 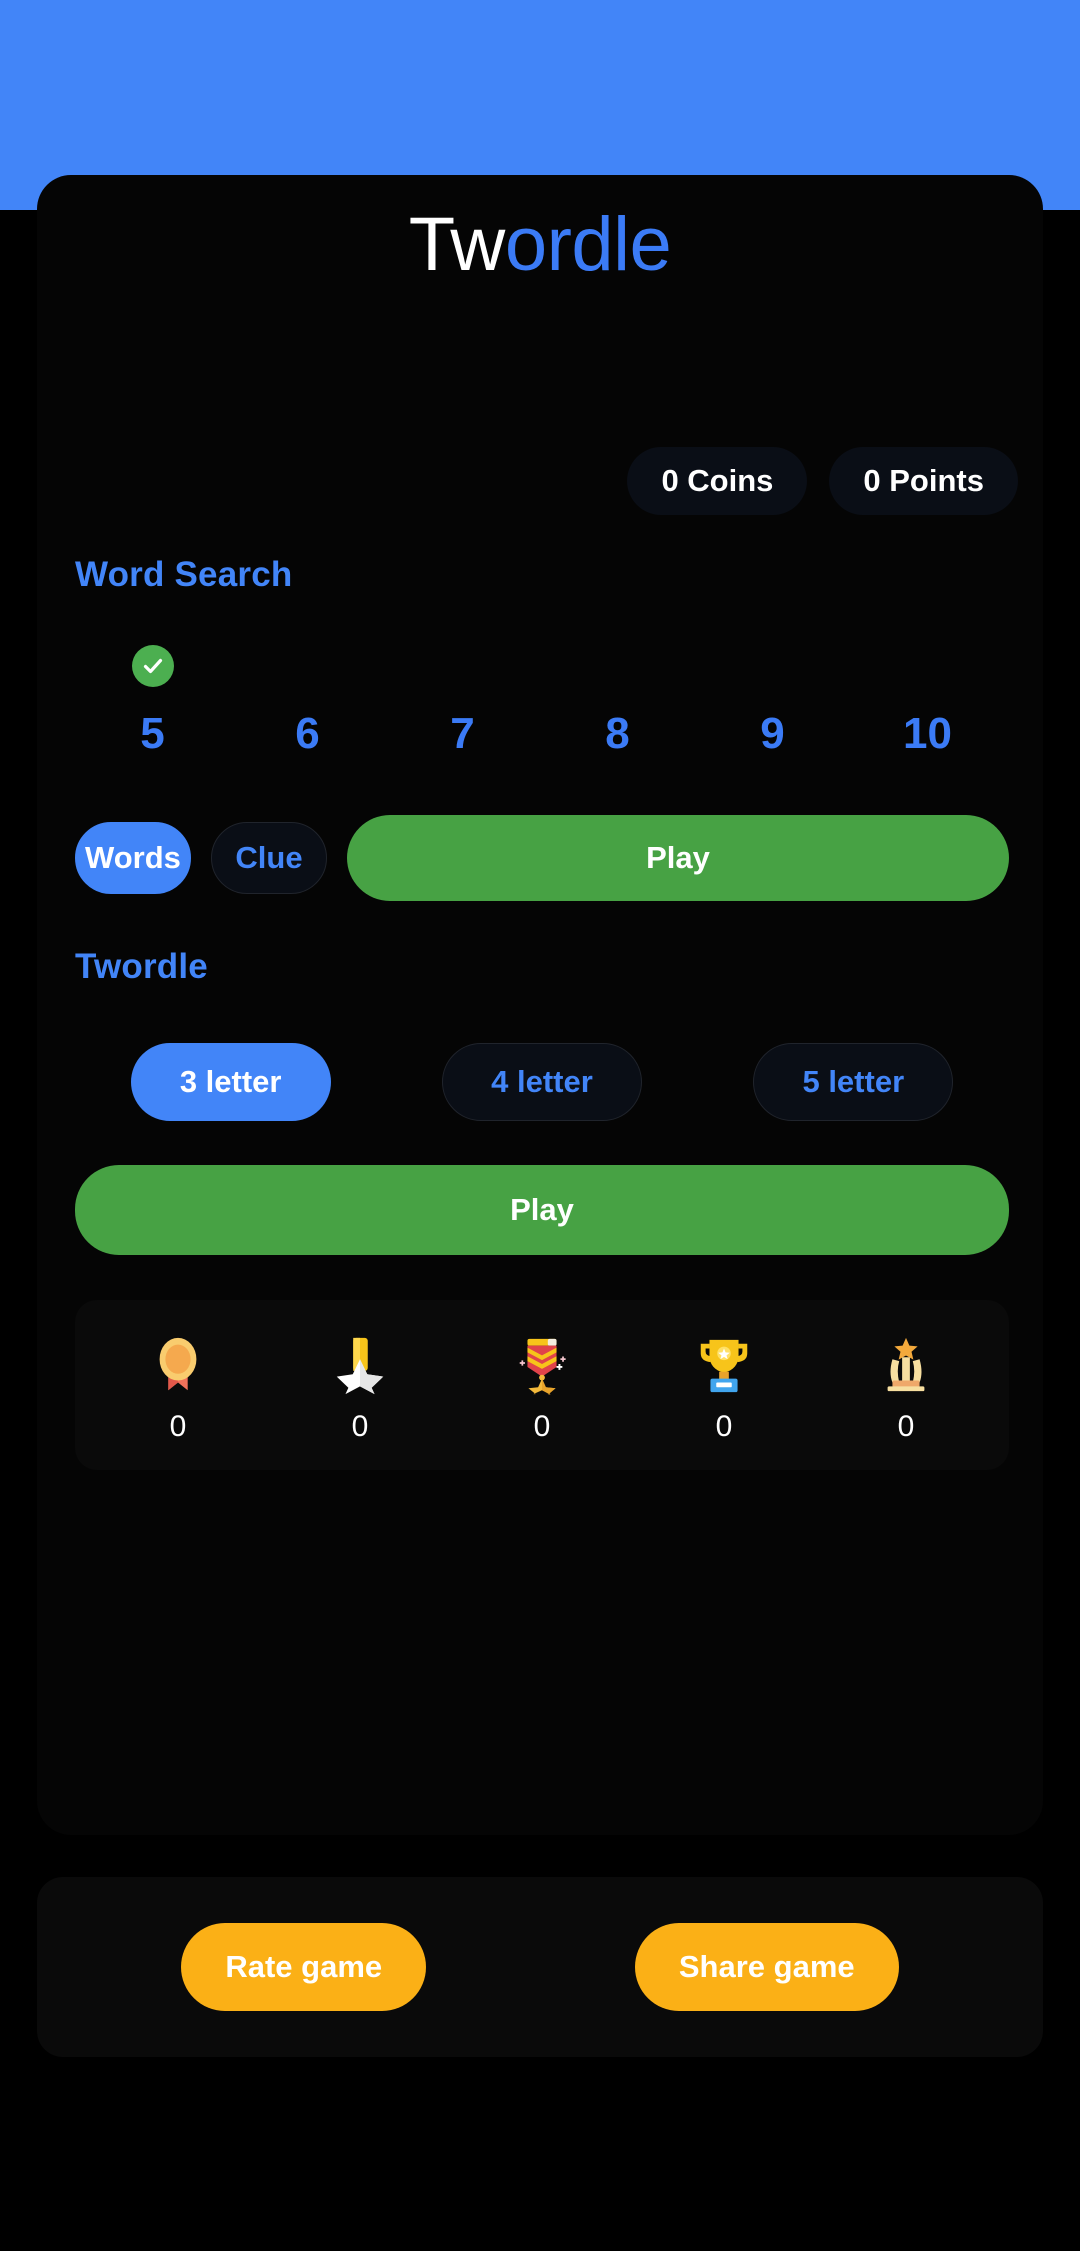 I want to click on military-medal-icon, so click(x=542, y=1365).